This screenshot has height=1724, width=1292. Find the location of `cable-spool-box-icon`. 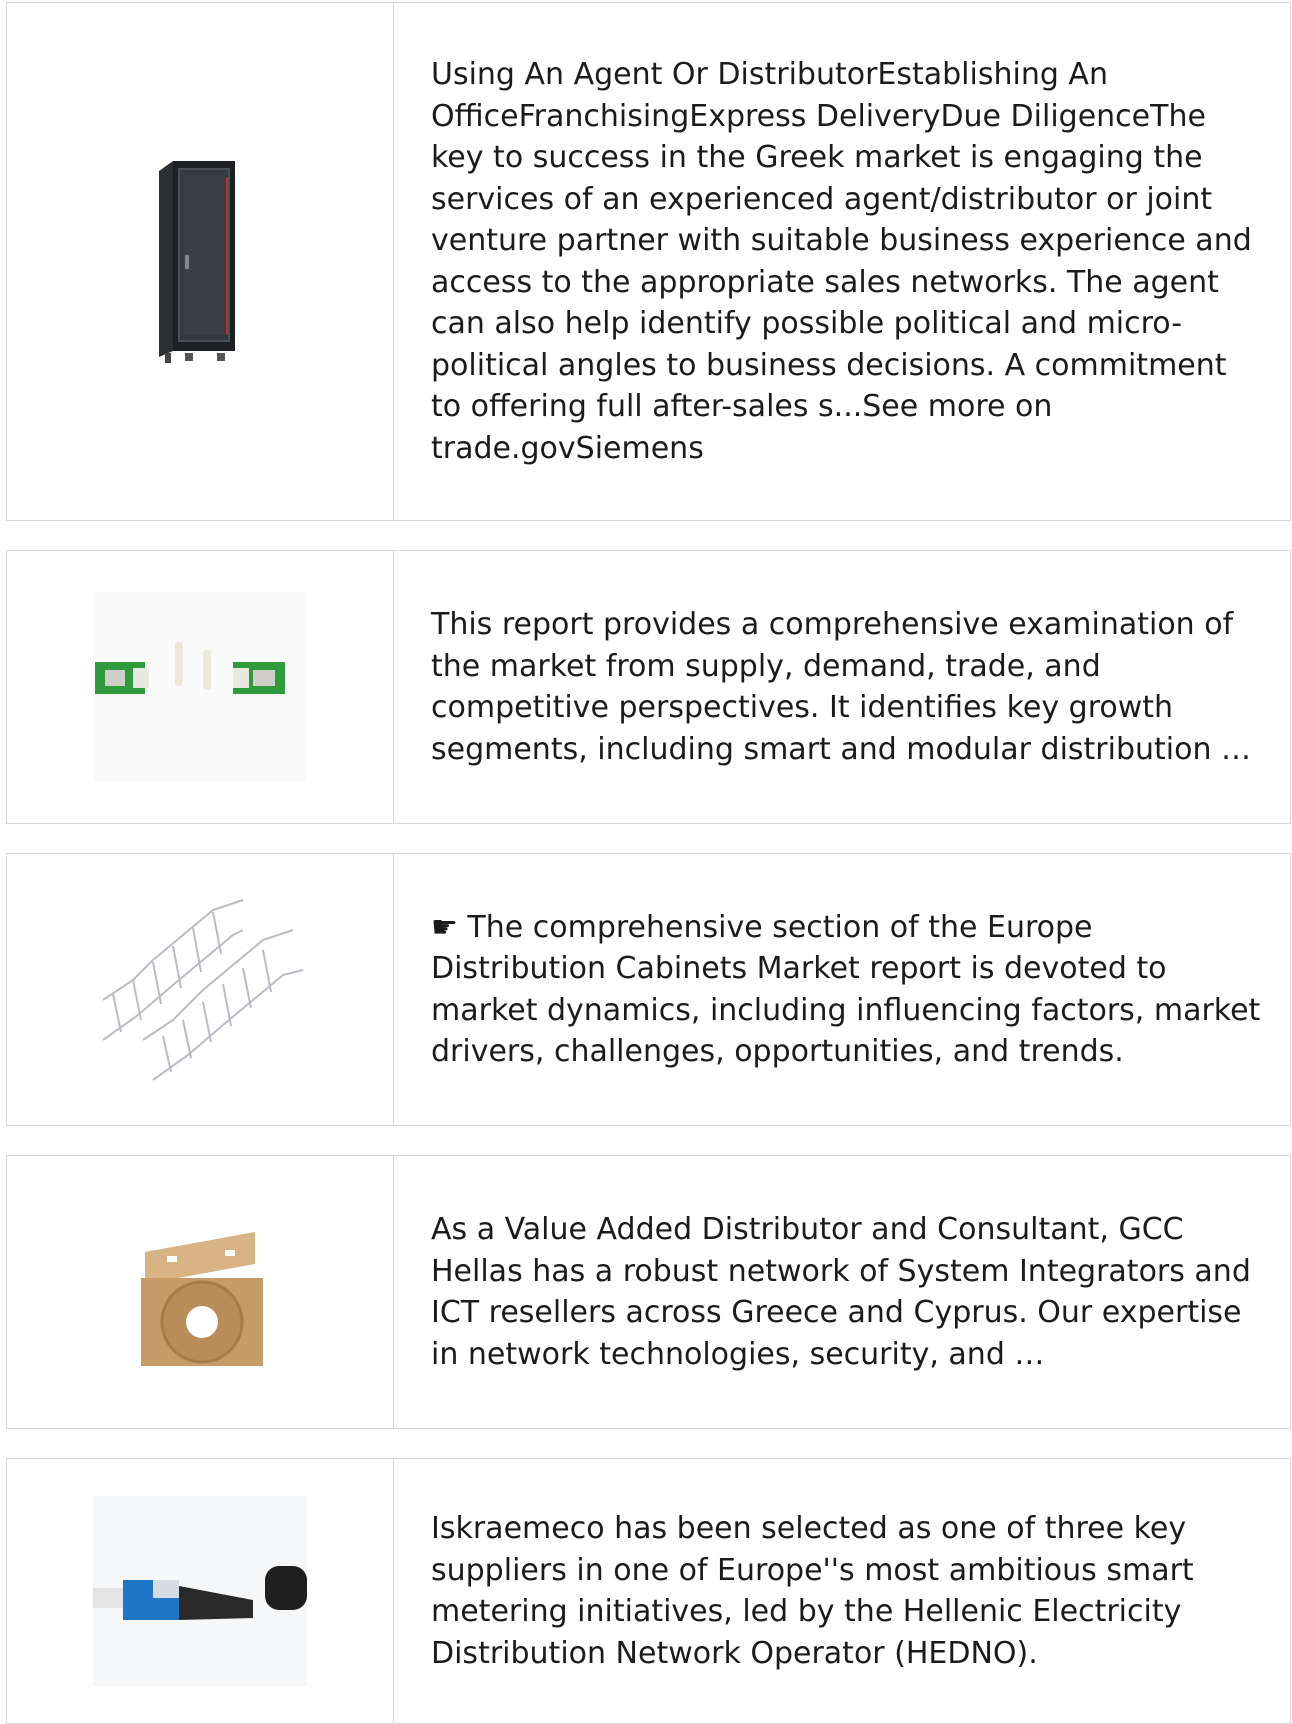

cable-spool-box-icon is located at coordinates (202, 1299).